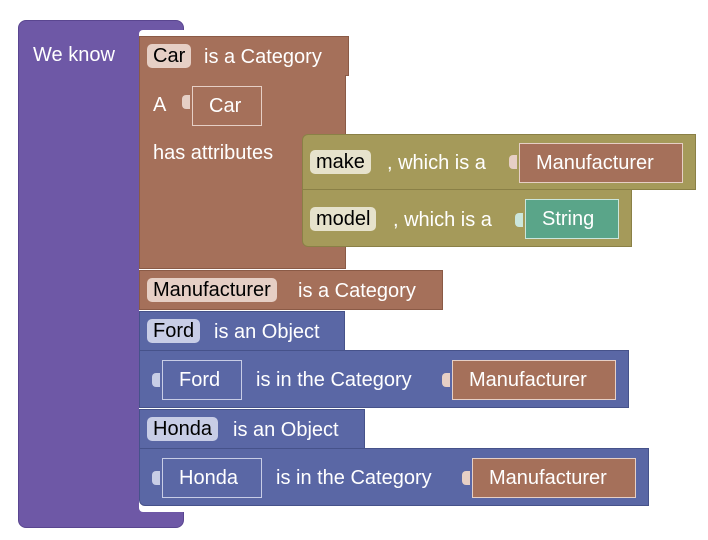 The height and width of the screenshot is (540, 708). I want to click on car-category-suffix: is a Category, so click(263, 57).